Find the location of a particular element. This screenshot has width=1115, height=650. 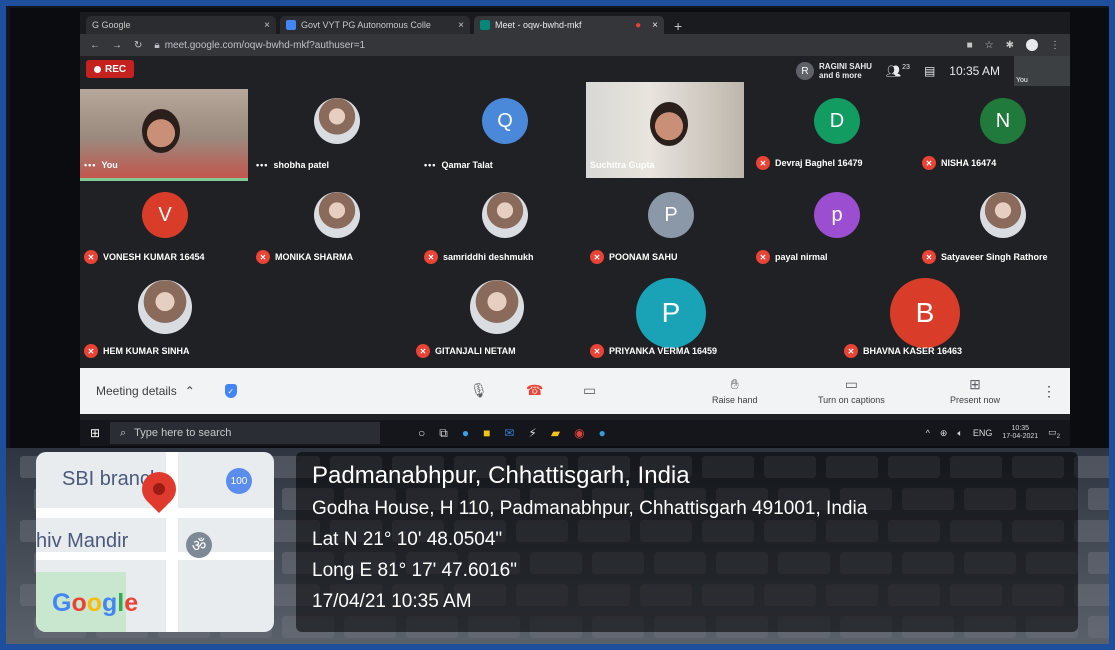

video-camera-icon: ▭ is located at coordinates (590, 390).